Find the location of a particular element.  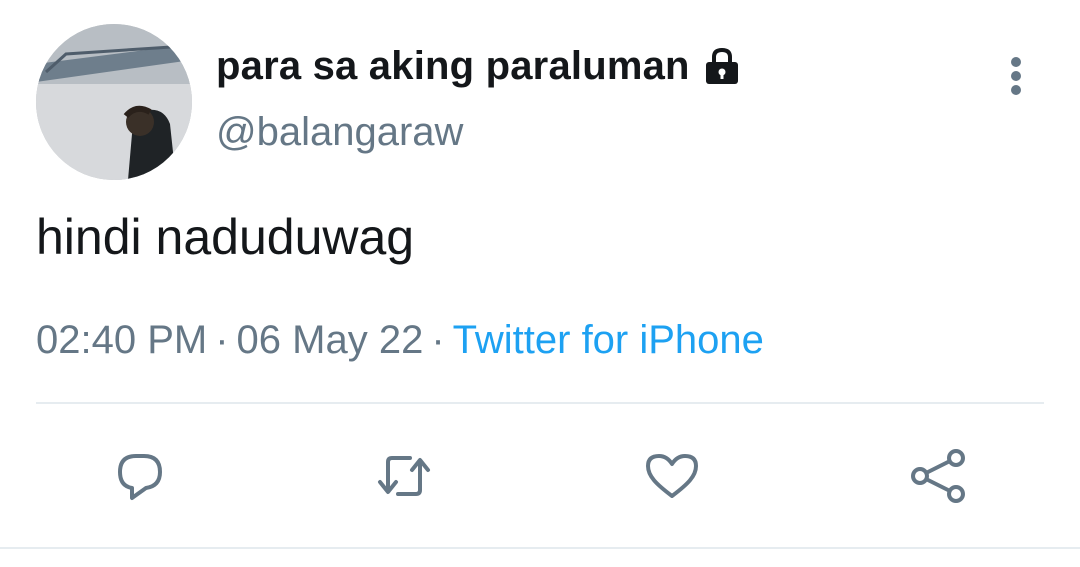

tweet-date: 06 May 22 is located at coordinates (330, 340).